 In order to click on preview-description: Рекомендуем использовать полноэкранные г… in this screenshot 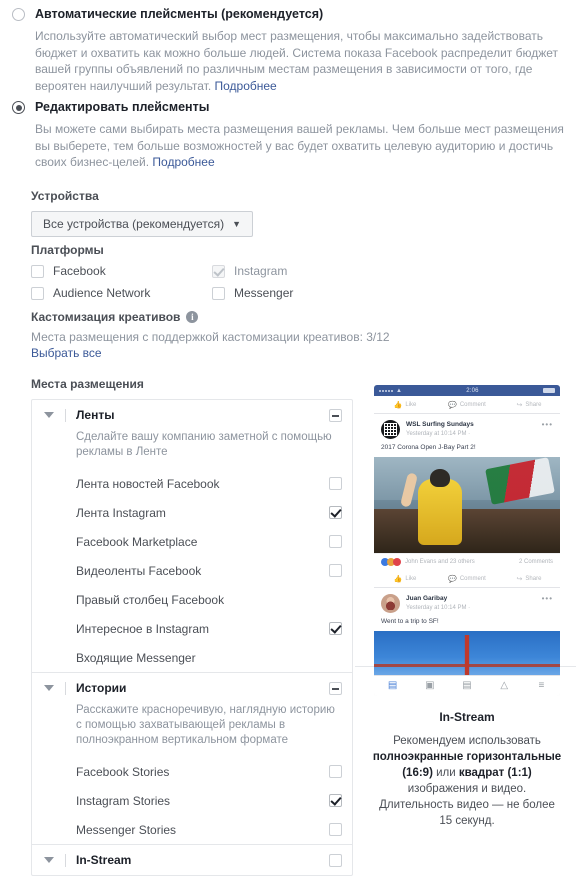, I will do `click(467, 781)`.